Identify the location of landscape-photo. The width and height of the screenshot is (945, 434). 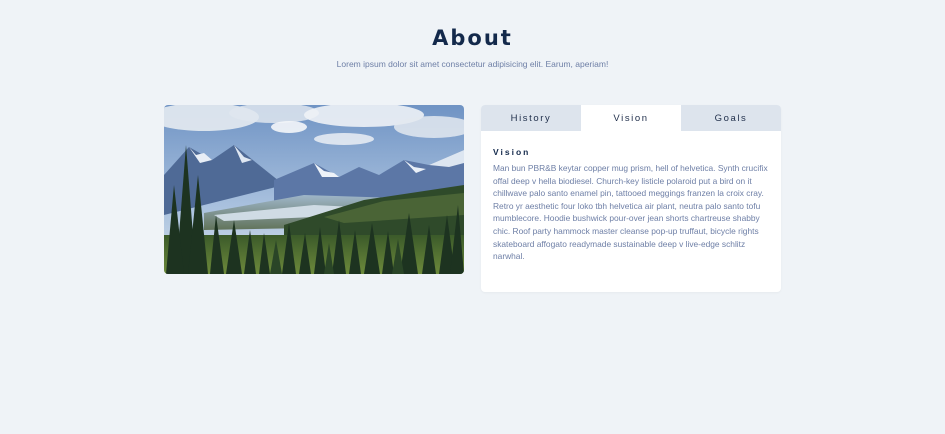
(314, 189).